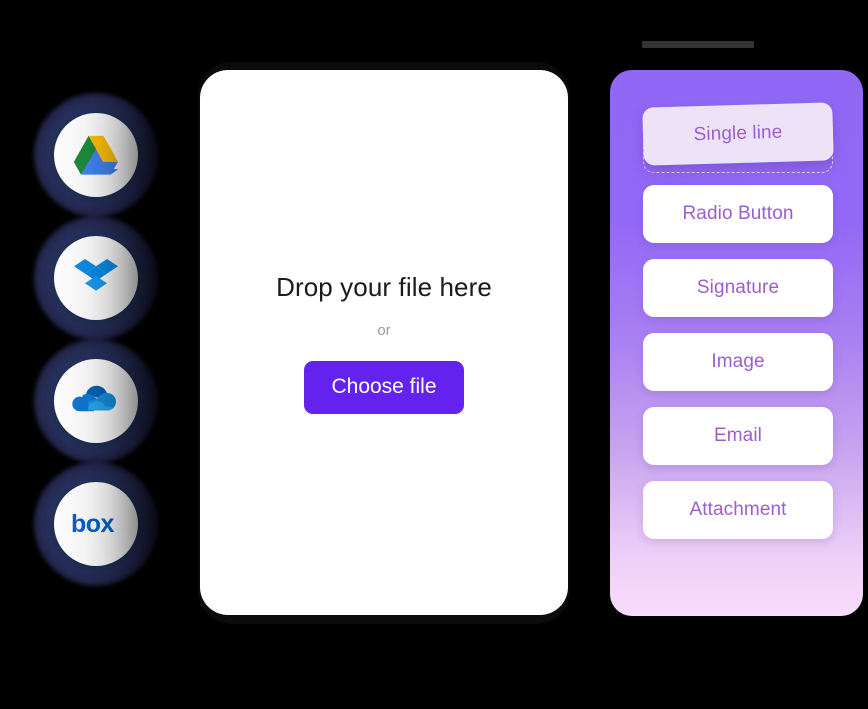  I want to click on field-type-label: Signature, so click(738, 287).